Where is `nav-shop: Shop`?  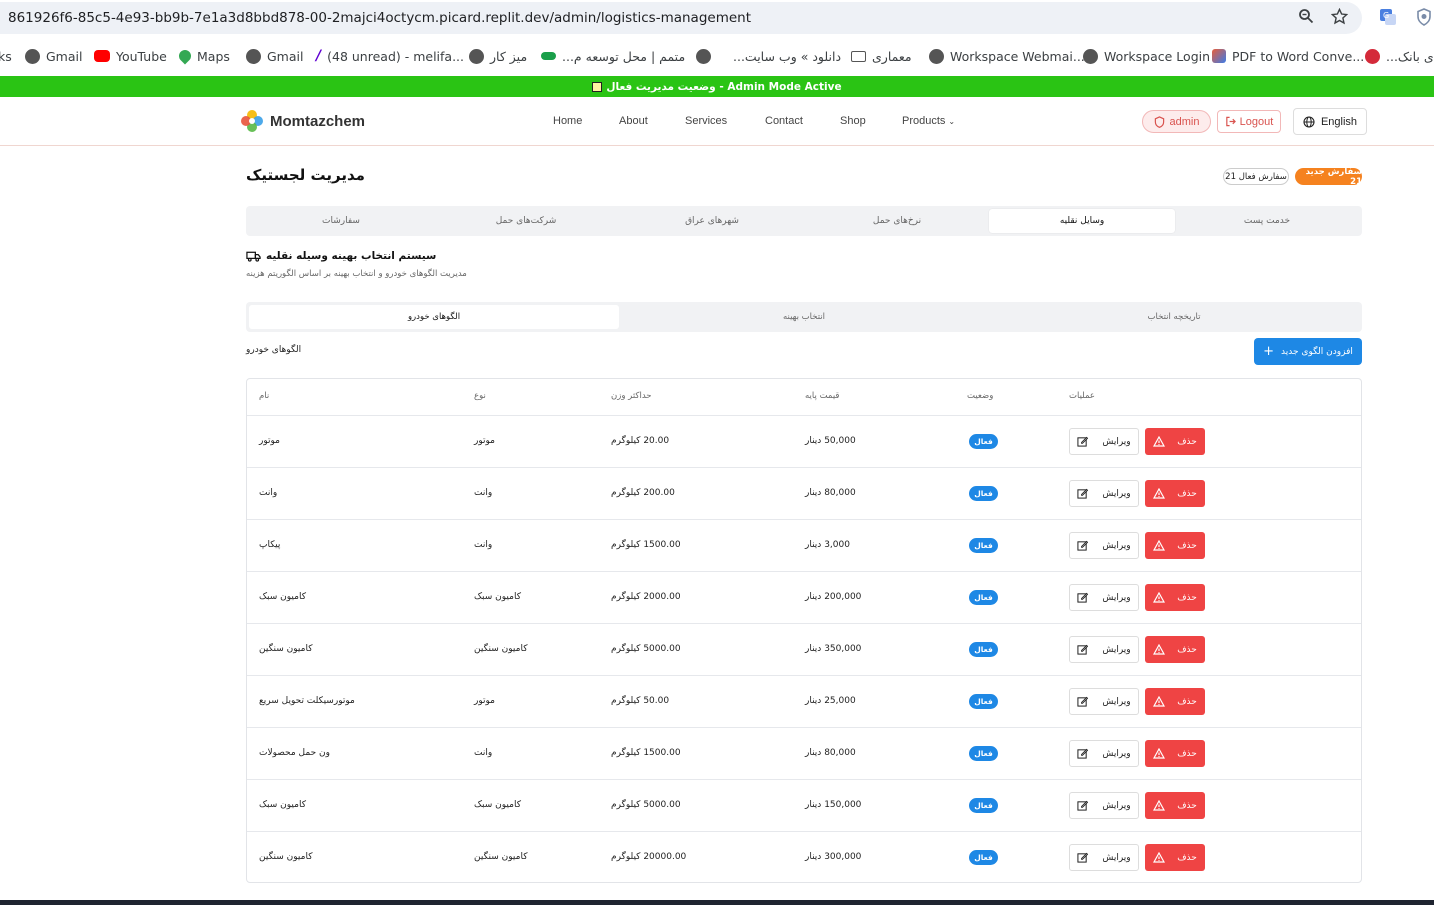
nav-shop: Shop is located at coordinates (853, 121).